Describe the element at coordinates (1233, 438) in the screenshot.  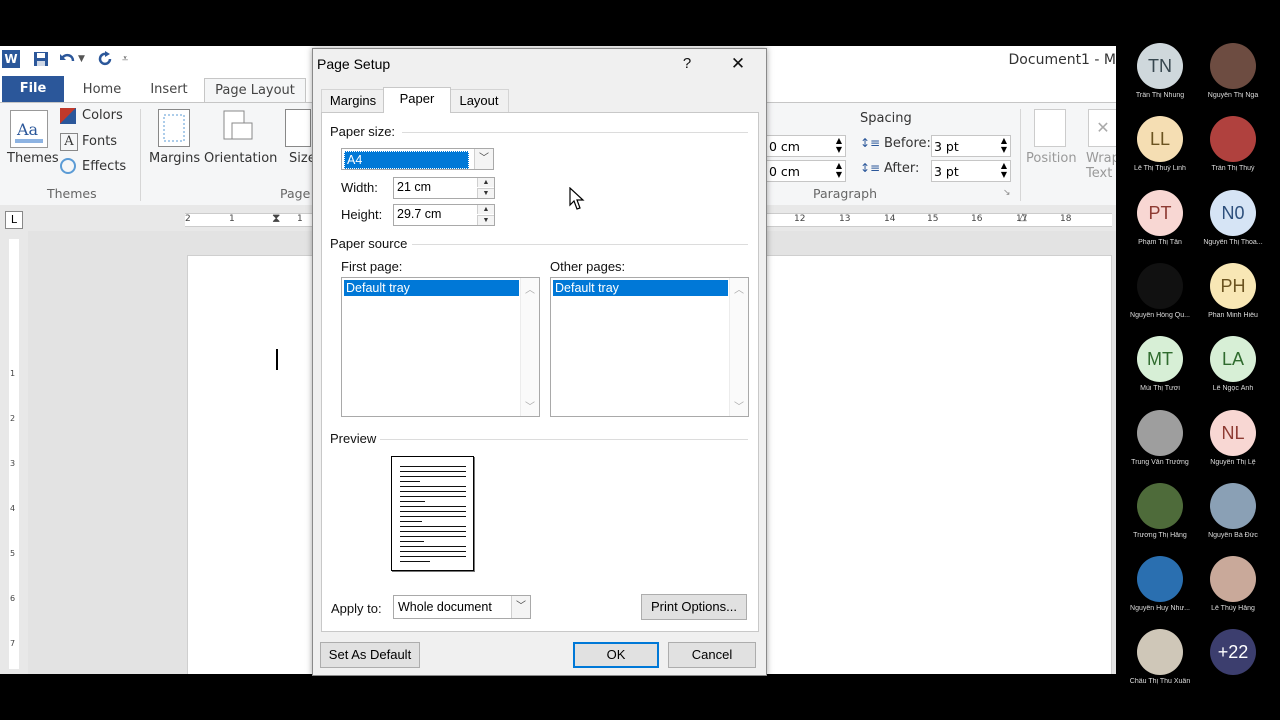
I see `participant-tile: NL Nguyễn Thị Lệ` at that location.